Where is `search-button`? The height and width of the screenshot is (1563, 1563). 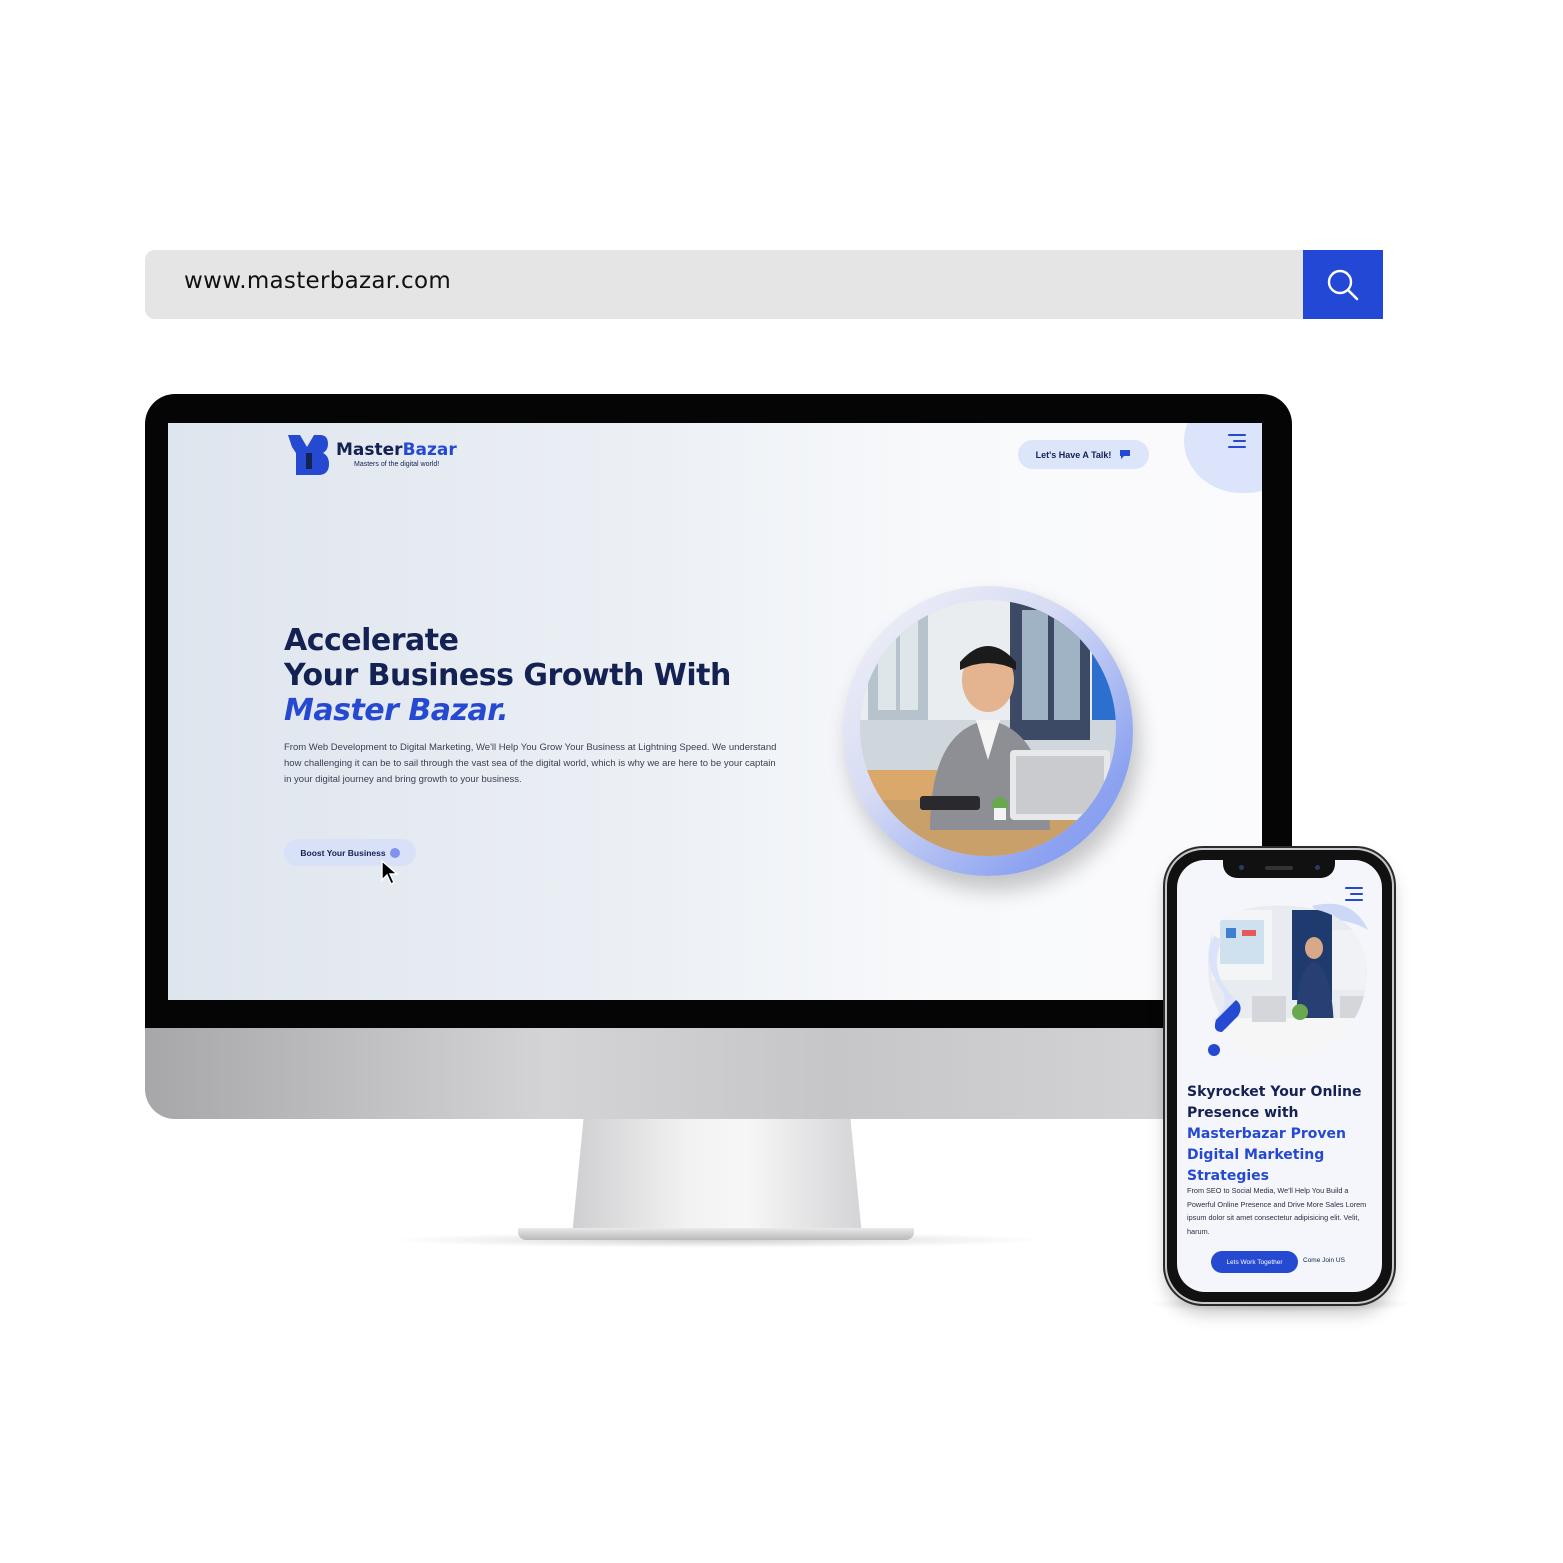 search-button is located at coordinates (1343, 284).